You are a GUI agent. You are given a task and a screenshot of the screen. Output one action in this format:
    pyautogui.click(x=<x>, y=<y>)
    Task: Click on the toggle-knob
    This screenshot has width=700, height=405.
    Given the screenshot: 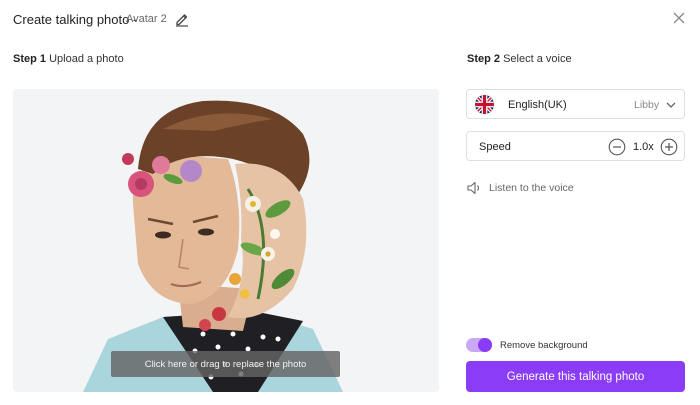 What is the action you would take?
    pyautogui.click(x=485, y=345)
    